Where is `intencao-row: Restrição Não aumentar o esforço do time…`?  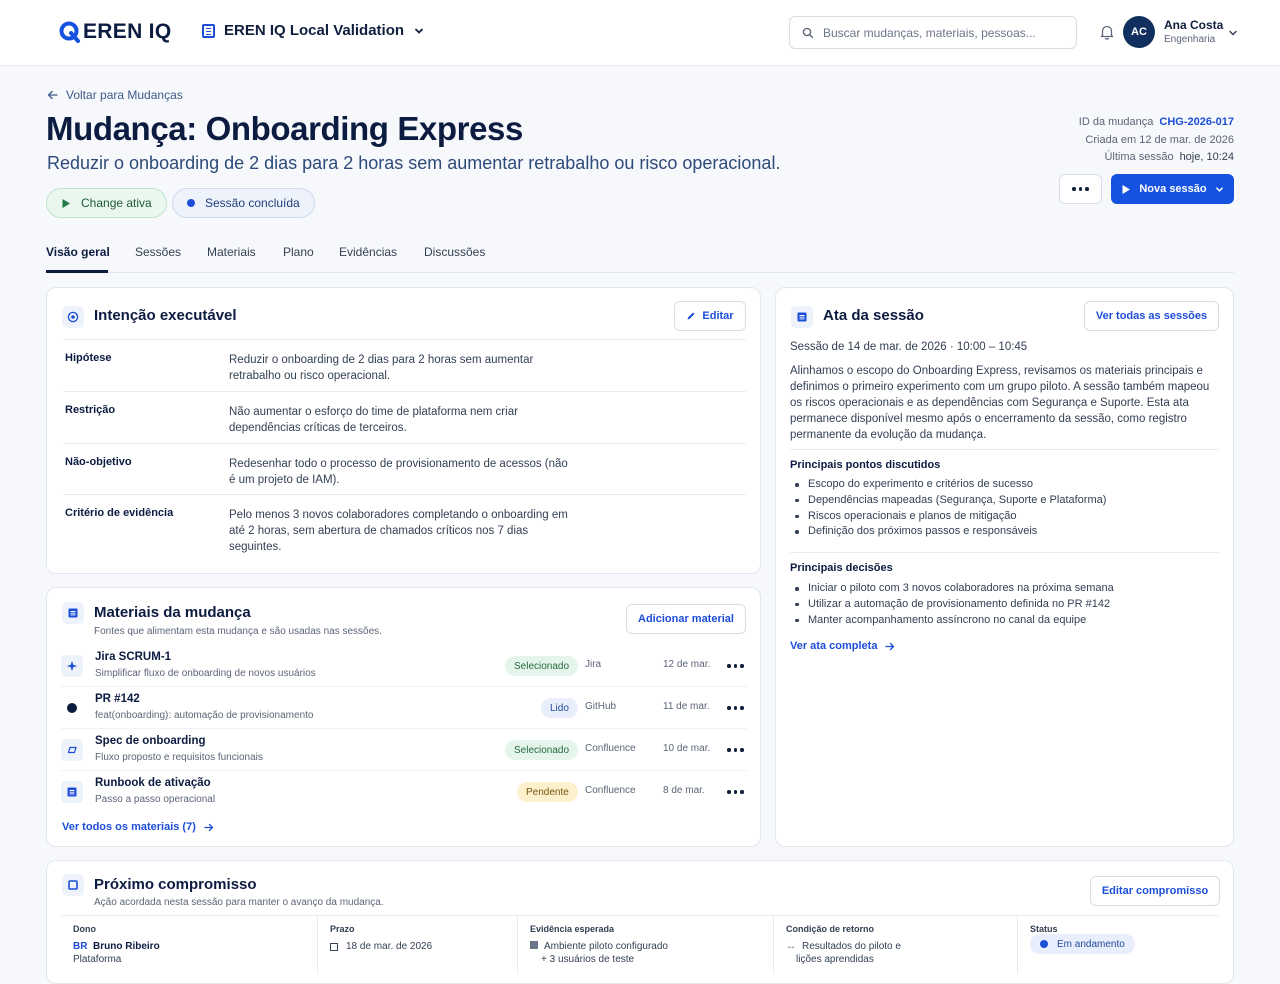
intencao-row: Restrição Não aumentar o esforço do time… is located at coordinates (404, 417).